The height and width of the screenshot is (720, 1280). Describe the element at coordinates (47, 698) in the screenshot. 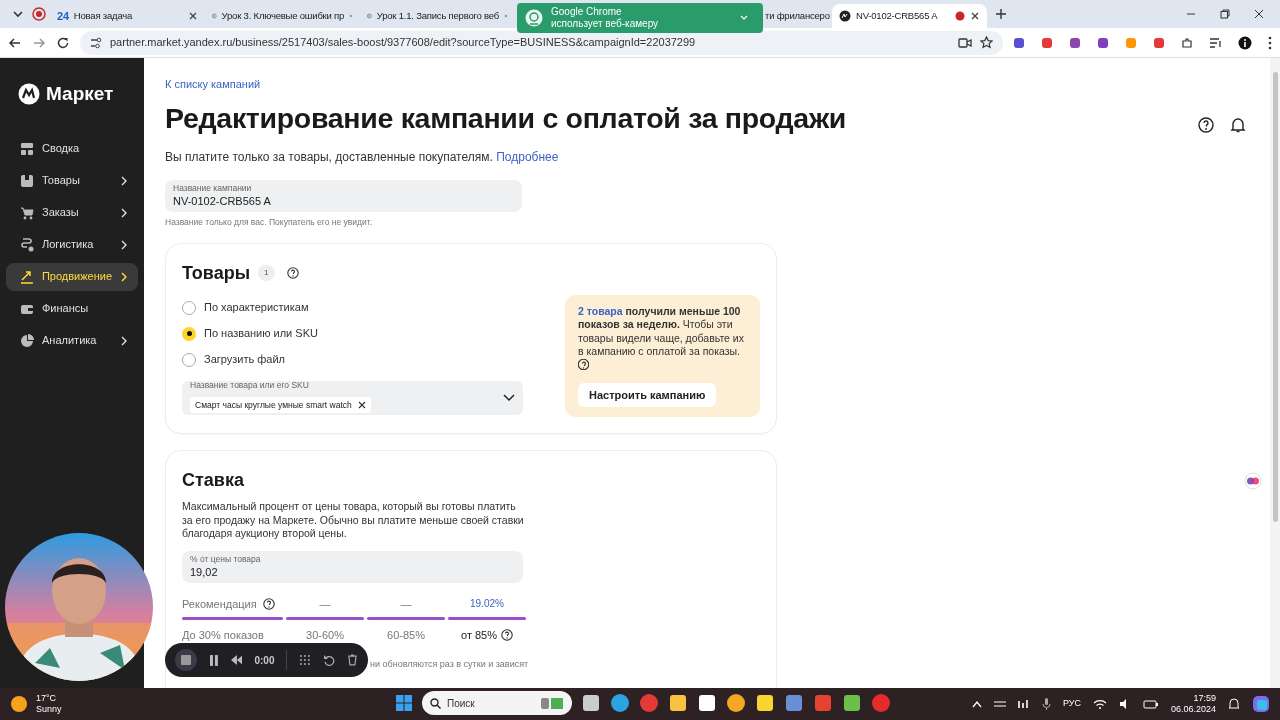

I see `temperature-text: 17°C` at that location.